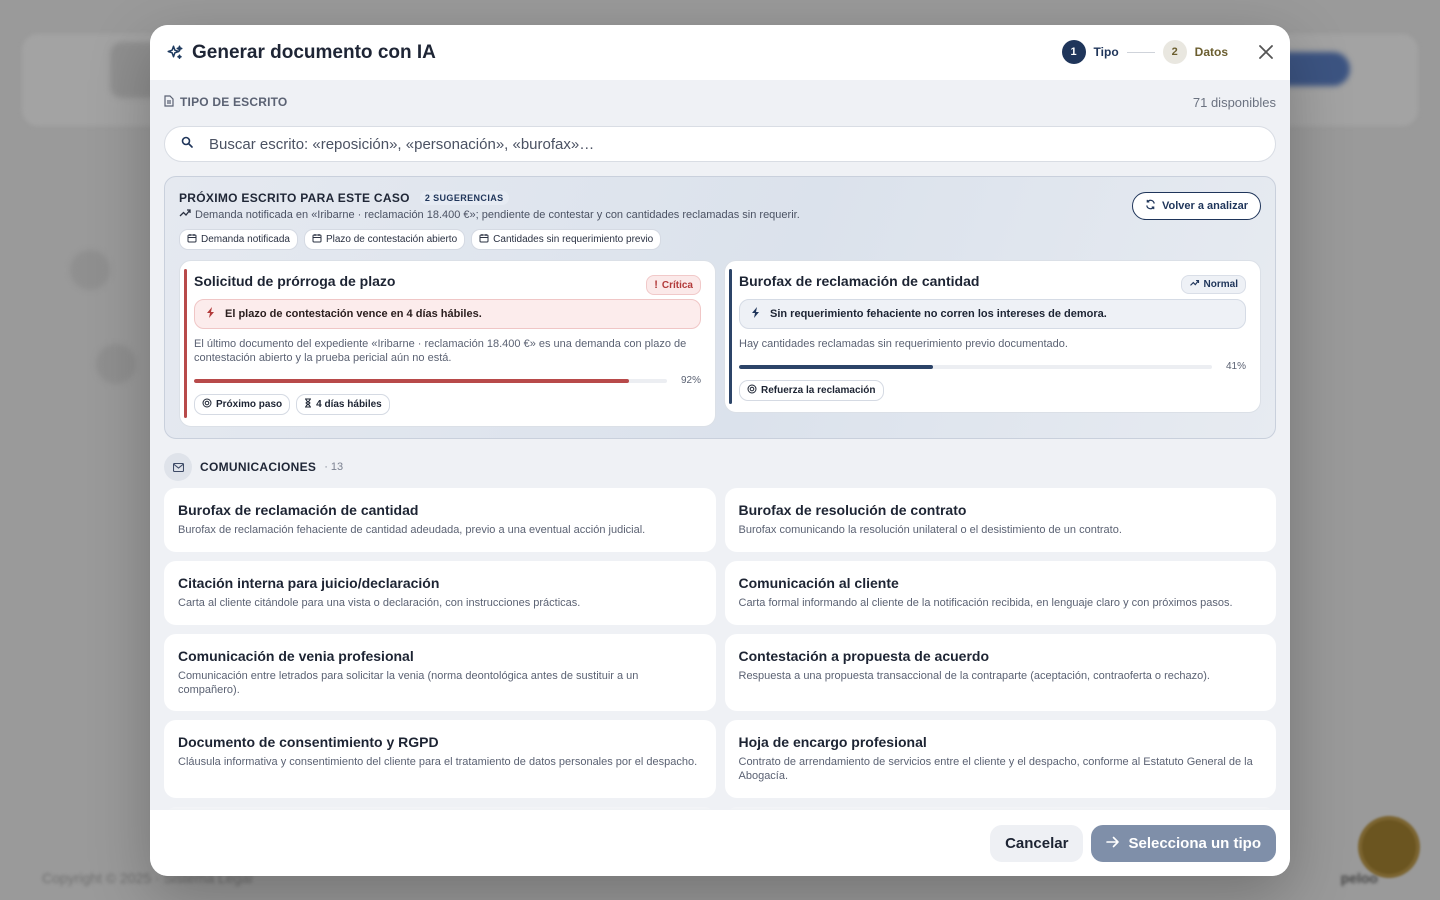 This screenshot has height=900, width=1440. Describe the element at coordinates (720, 467) in the screenshot. I see `category-header: COMUNICACIONES · 13` at that location.